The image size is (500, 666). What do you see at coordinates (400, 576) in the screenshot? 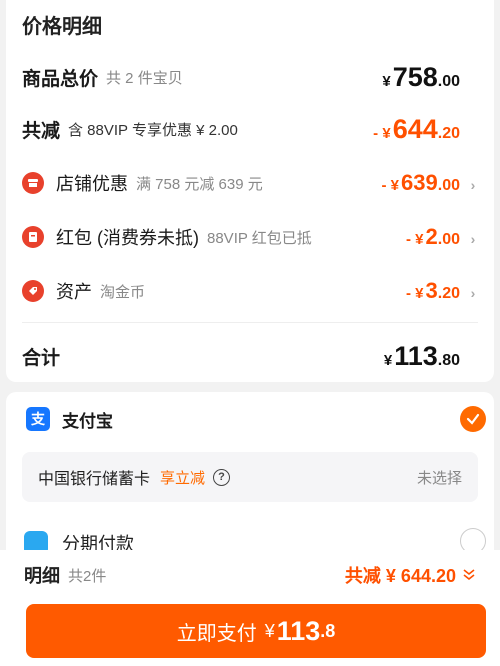
I see `bottom-total-reduce: 共减 ¥ 644.20` at bounding box center [400, 576].